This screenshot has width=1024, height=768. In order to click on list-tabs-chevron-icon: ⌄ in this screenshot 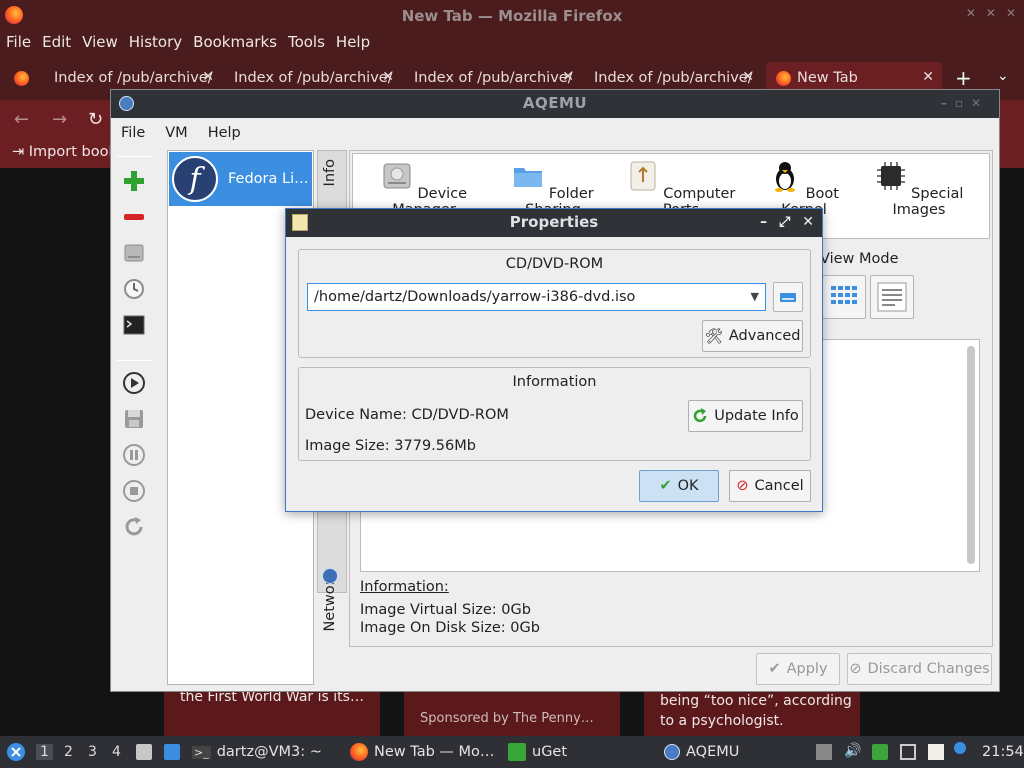, I will do `click(1003, 76)`.